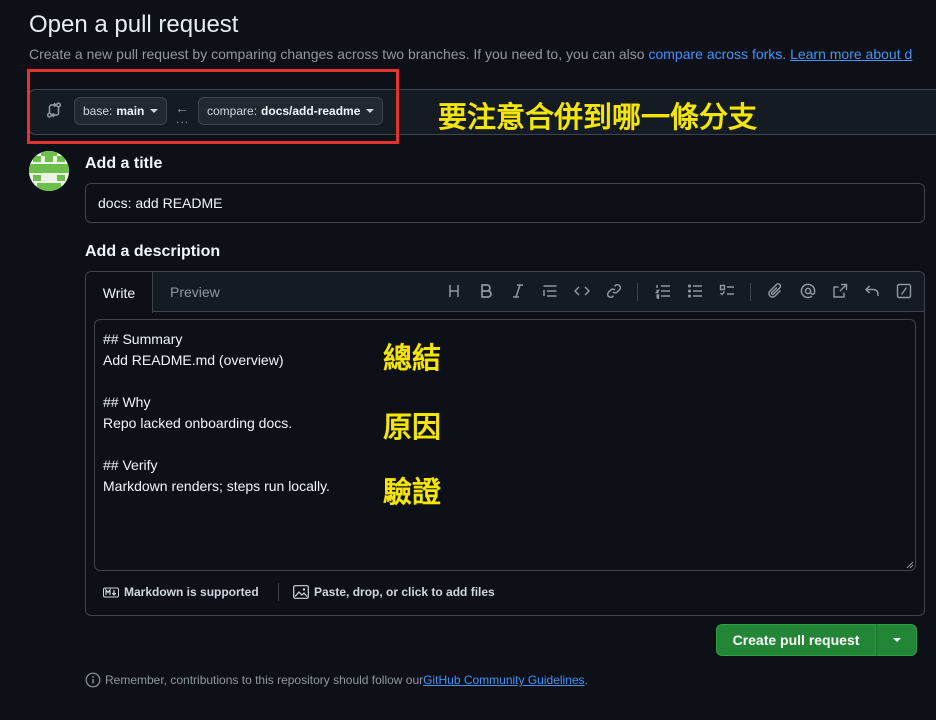 This screenshot has height=720, width=936. I want to click on image-icon, so click(301, 592).